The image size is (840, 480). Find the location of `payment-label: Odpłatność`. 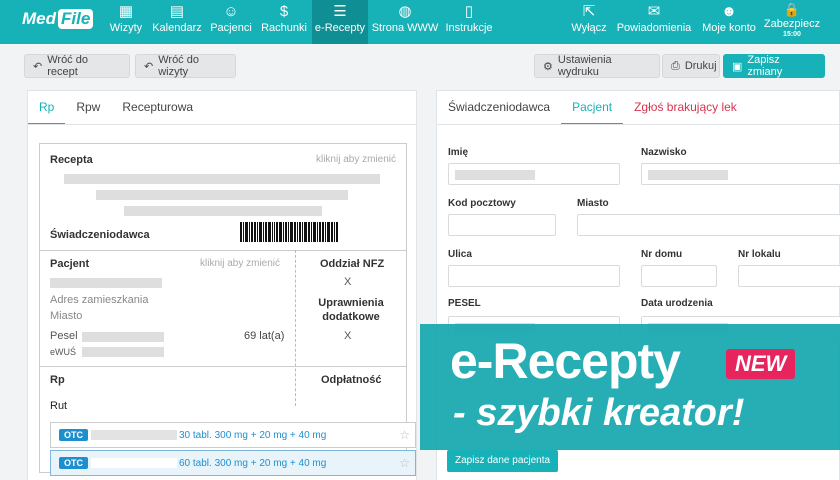

payment-label: Odpłatność is located at coordinates (351, 380).